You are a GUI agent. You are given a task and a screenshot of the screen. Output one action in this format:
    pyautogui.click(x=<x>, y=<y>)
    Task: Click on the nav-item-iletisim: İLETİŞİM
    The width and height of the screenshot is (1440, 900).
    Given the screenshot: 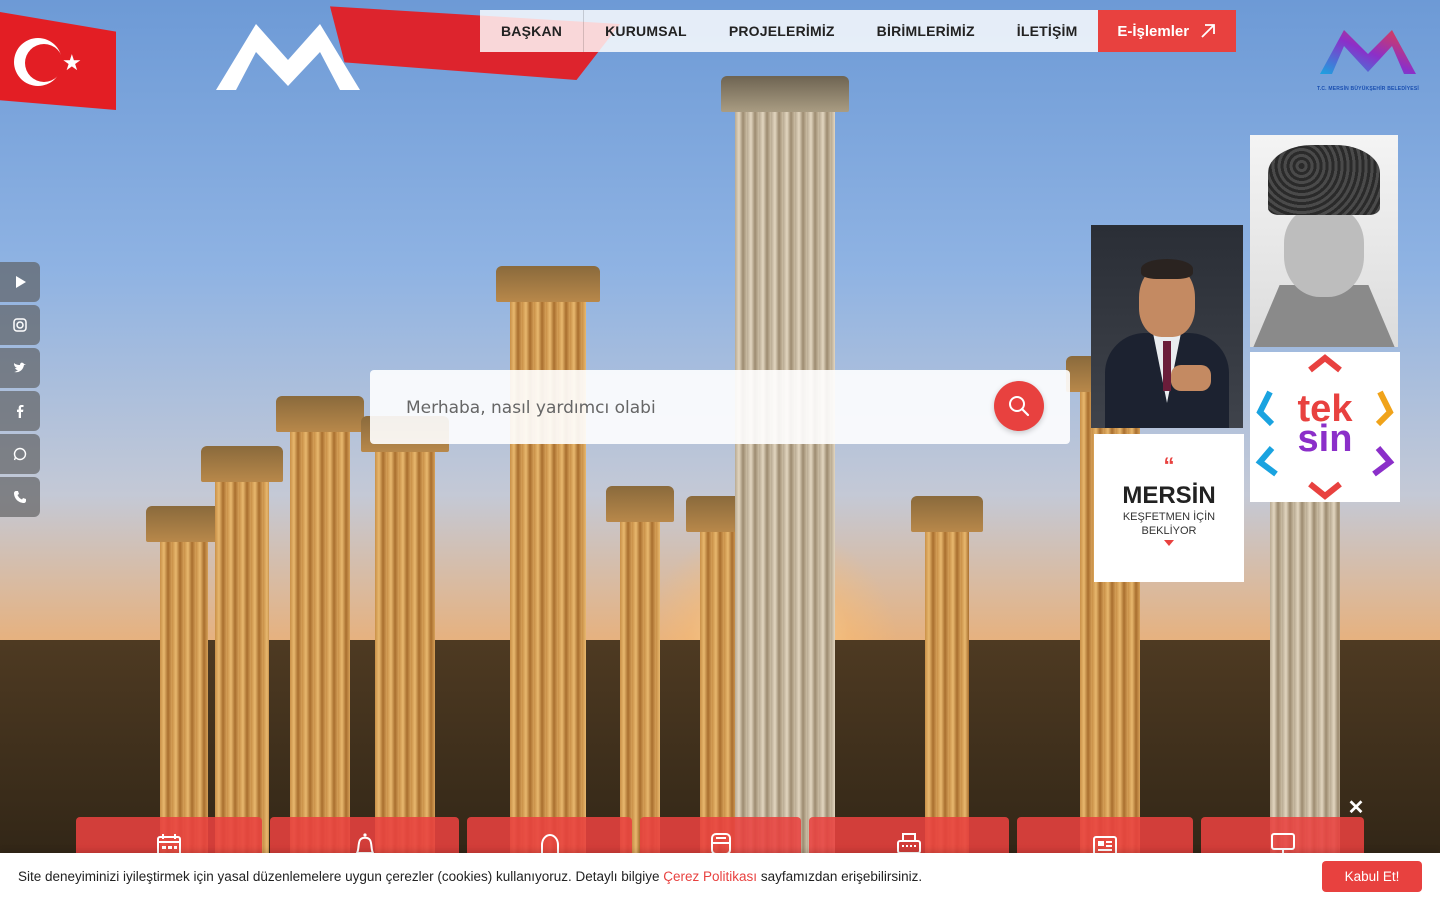 What is the action you would take?
    pyautogui.click(x=1047, y=31)
    